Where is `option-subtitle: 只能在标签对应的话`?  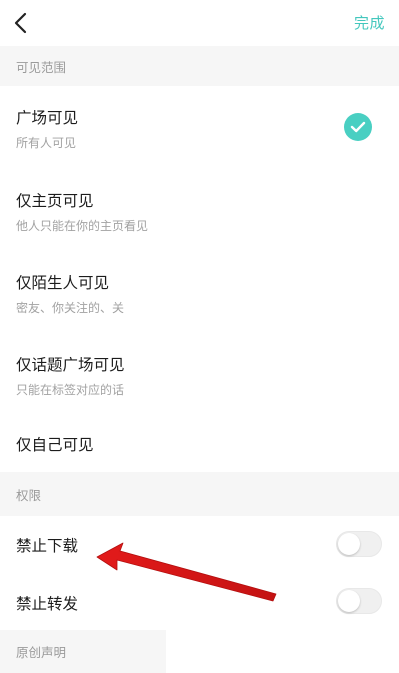 option-subtitle: 只能在标签对应的话 is located at coordinates (70, 390).